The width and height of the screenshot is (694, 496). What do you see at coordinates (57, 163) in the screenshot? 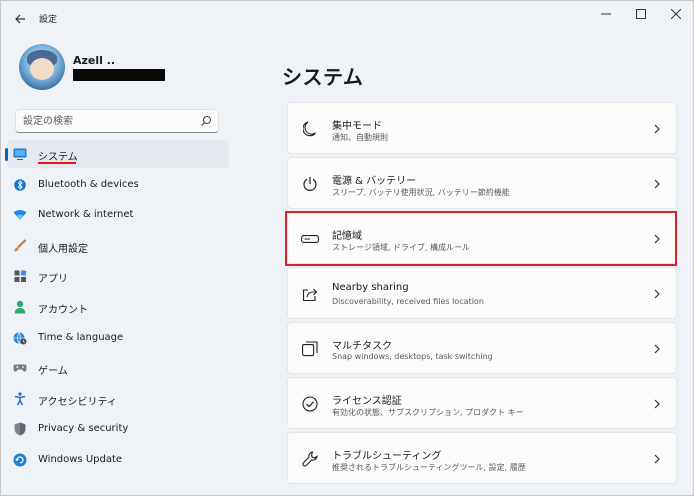
I see `red-underline-annotation` at bounding box center [57, 163].